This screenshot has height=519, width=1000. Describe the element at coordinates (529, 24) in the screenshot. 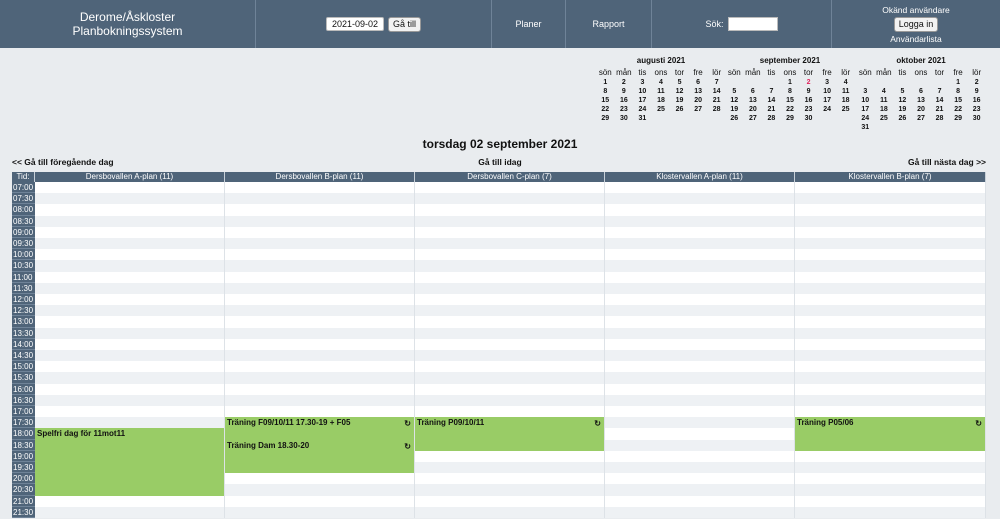

I see `nav-plans-link: Planer` at that location.